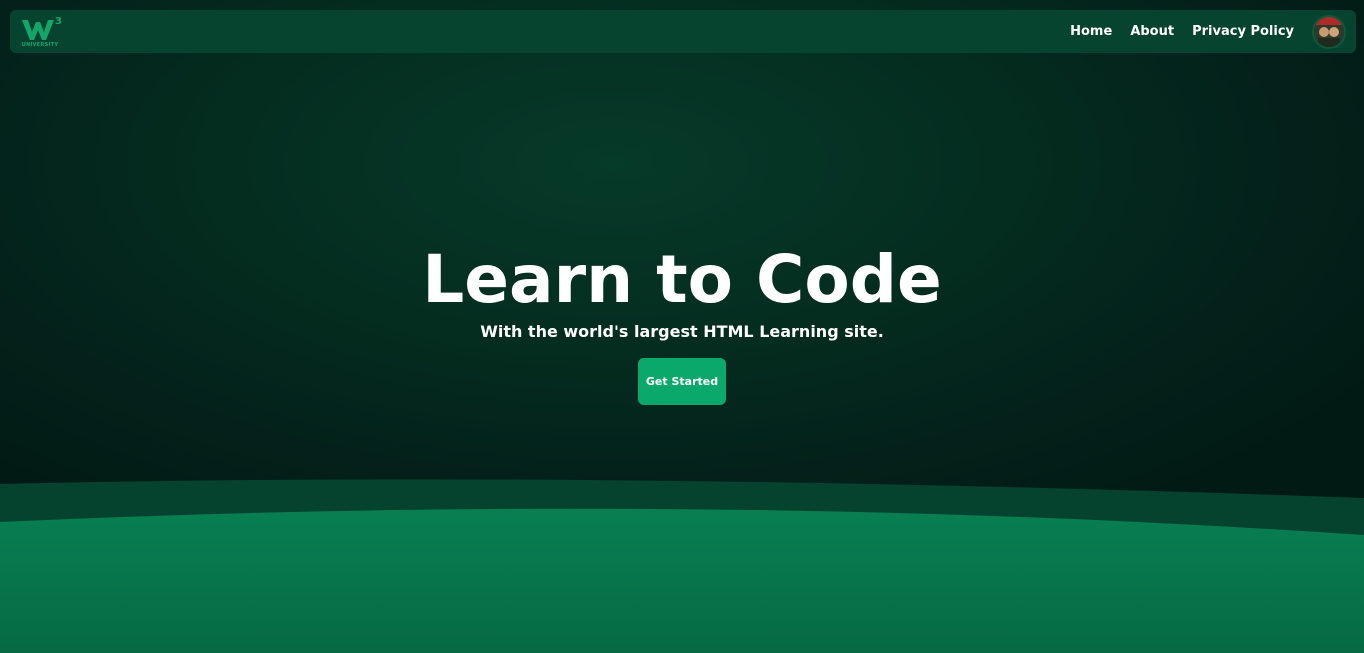 This screenshot has height=653, width=1364. What do you see at coordinates (682, 381) in the screenshot?
I see `get-started-button: Get Started` at bounding box center [682, 381].